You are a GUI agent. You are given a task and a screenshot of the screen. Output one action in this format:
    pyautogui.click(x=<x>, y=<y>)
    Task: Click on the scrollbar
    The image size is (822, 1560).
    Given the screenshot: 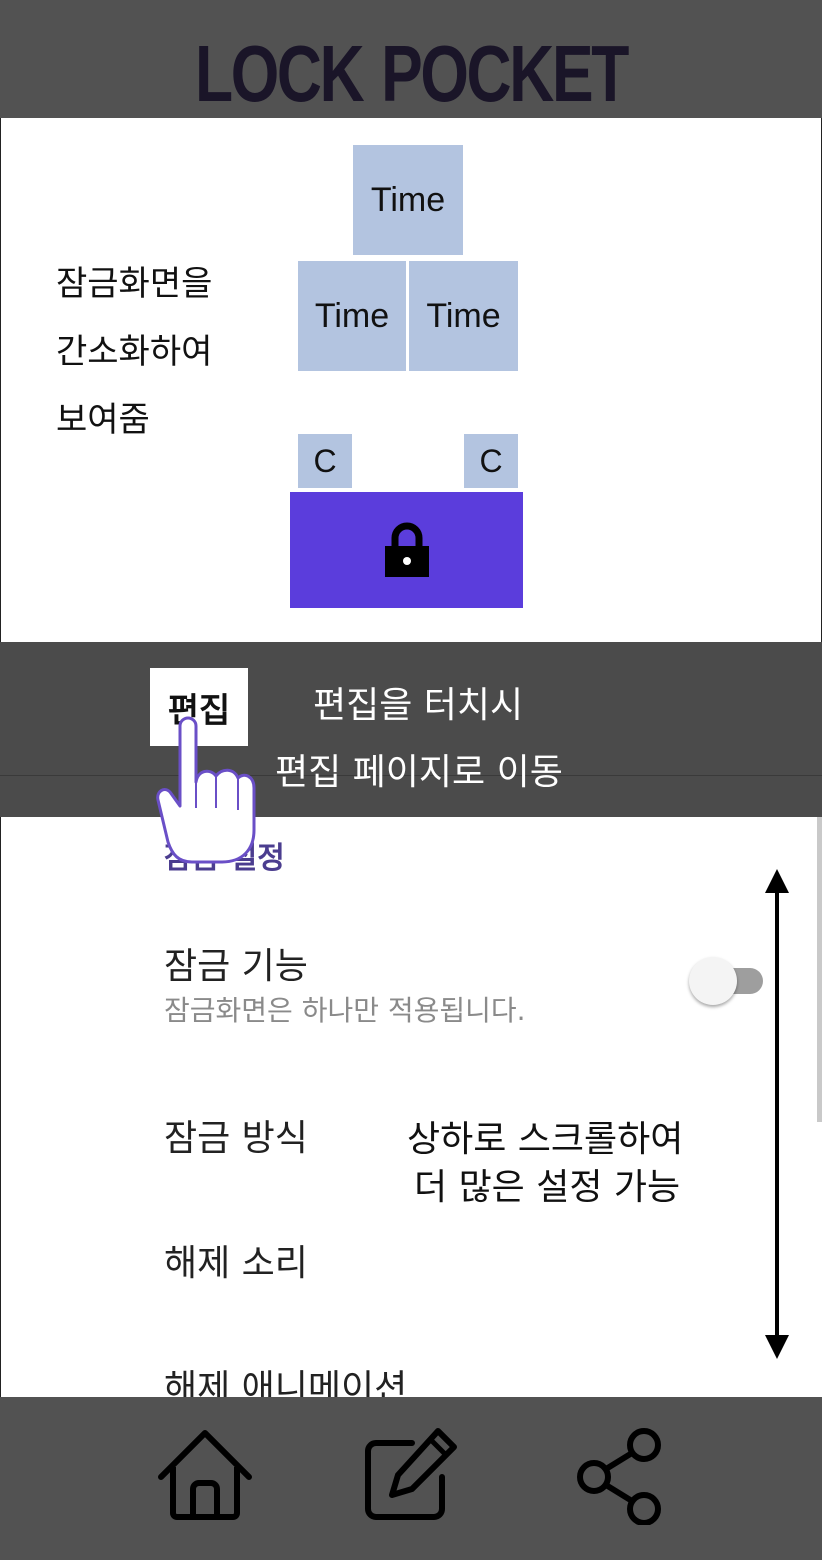 What is the action you would take?
    pyautogui.click(x=819, y=969)
    